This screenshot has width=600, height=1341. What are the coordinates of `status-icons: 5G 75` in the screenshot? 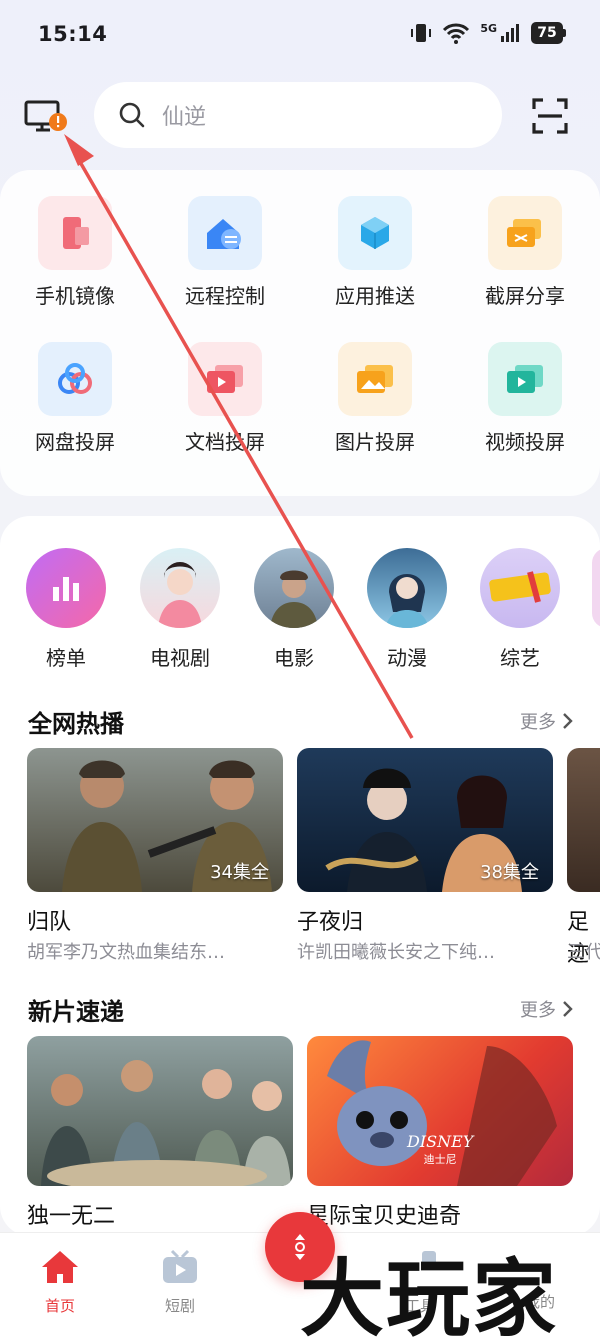 It's located at (488, 33).